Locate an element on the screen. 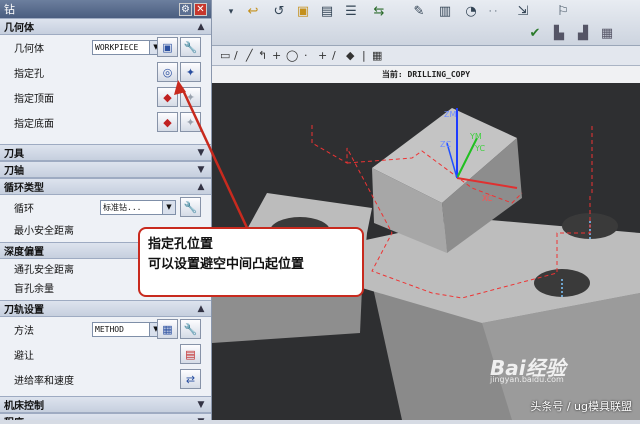 The width and height of the screenshot is (640, 424). annotation-callout: 指定孔位置 可以设置避空中间凸起位置 is located at coordinates (251, 262).